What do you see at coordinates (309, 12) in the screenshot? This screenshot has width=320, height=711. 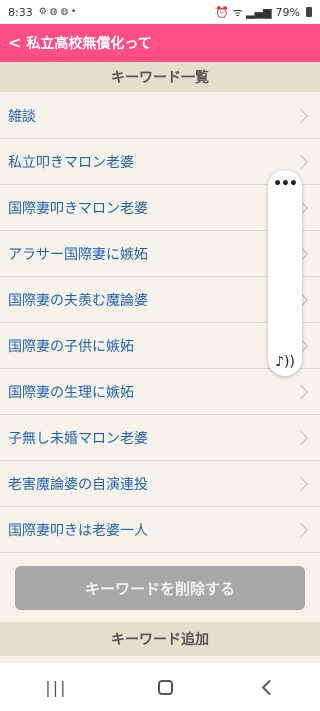 I see `battery-icon` at bounding box center [309, 12].